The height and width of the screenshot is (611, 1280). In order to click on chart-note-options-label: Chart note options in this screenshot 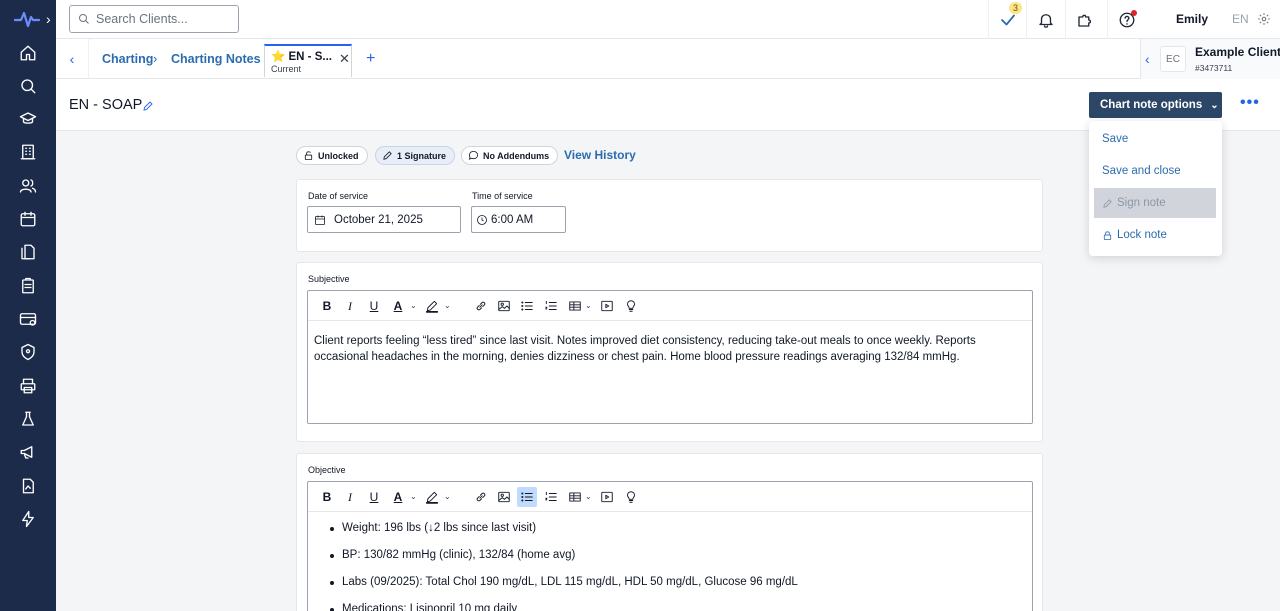, I will do `click(1151, 105)`.